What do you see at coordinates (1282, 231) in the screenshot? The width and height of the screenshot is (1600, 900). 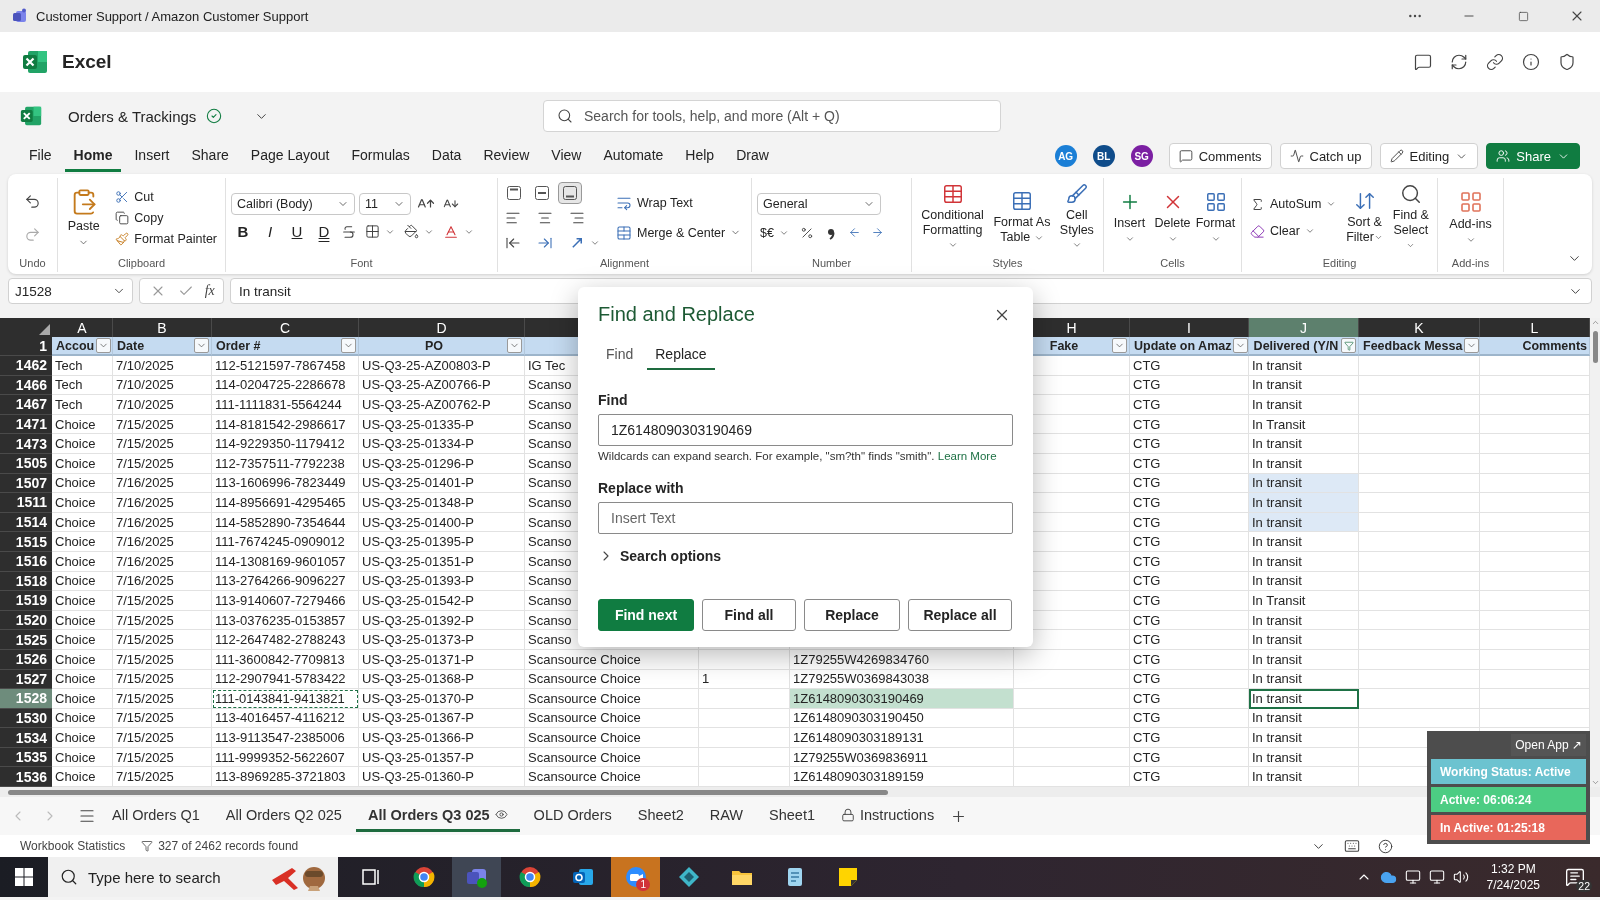 I see `clear-button: Clear` at bounding box center [1282, 231].